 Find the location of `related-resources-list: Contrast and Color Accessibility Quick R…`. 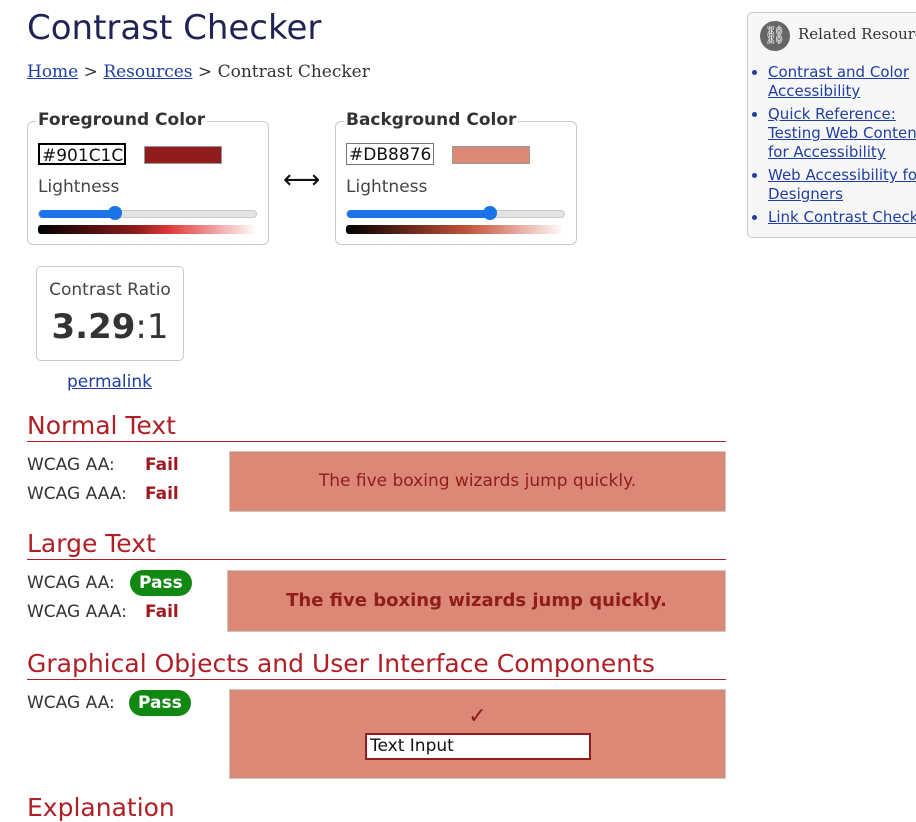

related-resources-list: Contrast and Color Accessibility Quick R… is located at coordinates (833, 147).